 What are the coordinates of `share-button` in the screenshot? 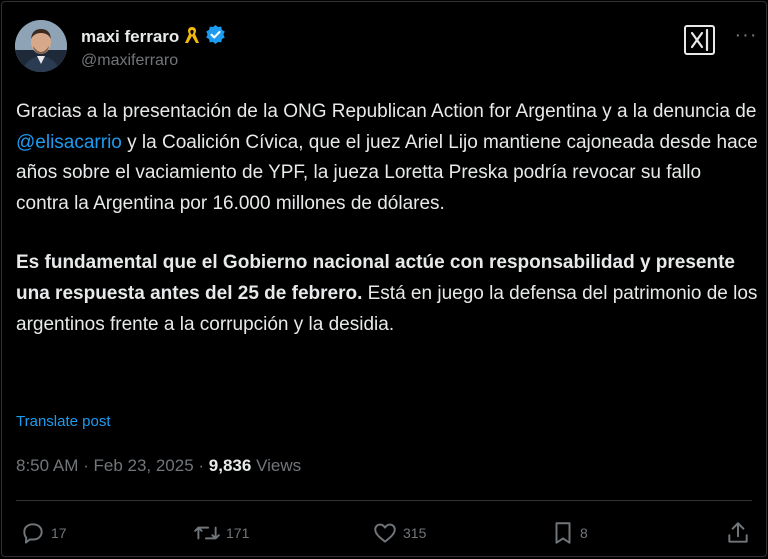 It's located at (738, 533).